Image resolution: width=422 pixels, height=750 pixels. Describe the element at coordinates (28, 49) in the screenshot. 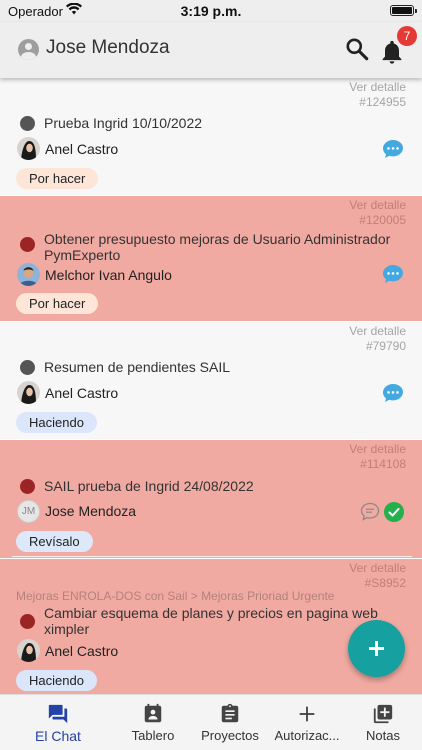

I see `user-avatar-icon` at that location.